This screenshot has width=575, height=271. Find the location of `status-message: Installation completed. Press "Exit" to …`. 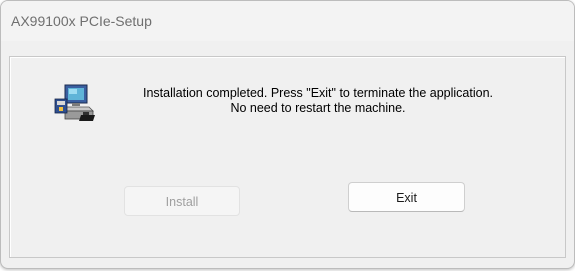

status-message: Installation completed. Press "Exit" to … is located at coordinates (318, 101).